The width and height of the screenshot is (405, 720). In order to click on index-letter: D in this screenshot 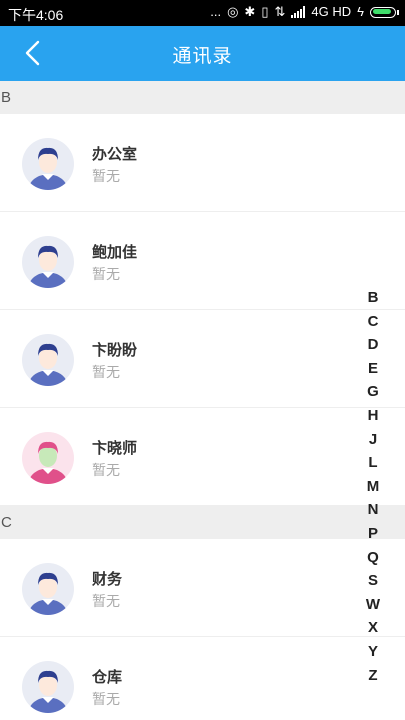, I will do `click(373, 345)`.